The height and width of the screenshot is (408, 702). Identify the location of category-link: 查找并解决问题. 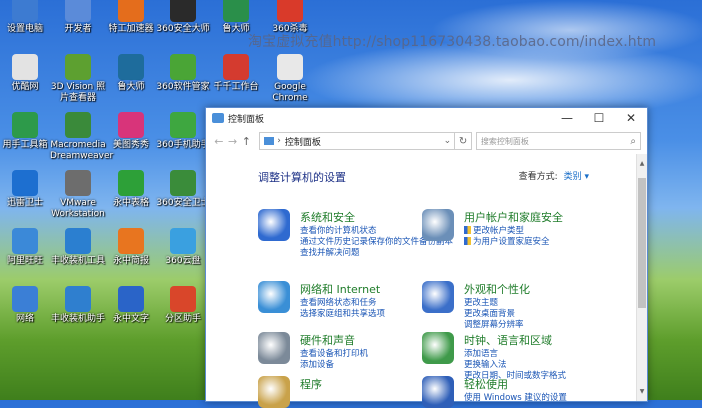
(330, 252).